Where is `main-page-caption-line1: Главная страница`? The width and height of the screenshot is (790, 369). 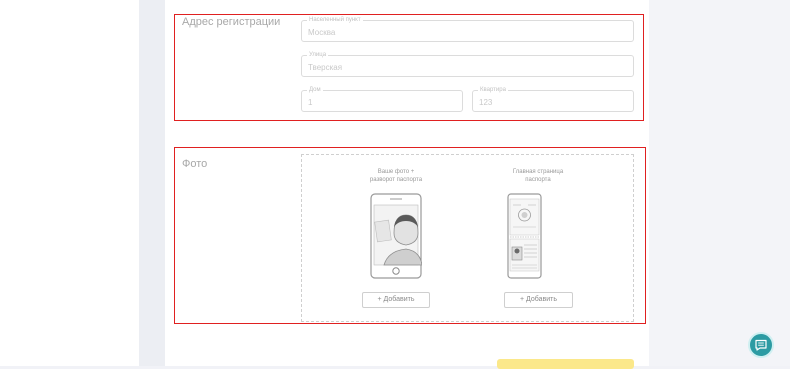 main-page-caption-line1: Главная страница is located at coordinates (538, 172).